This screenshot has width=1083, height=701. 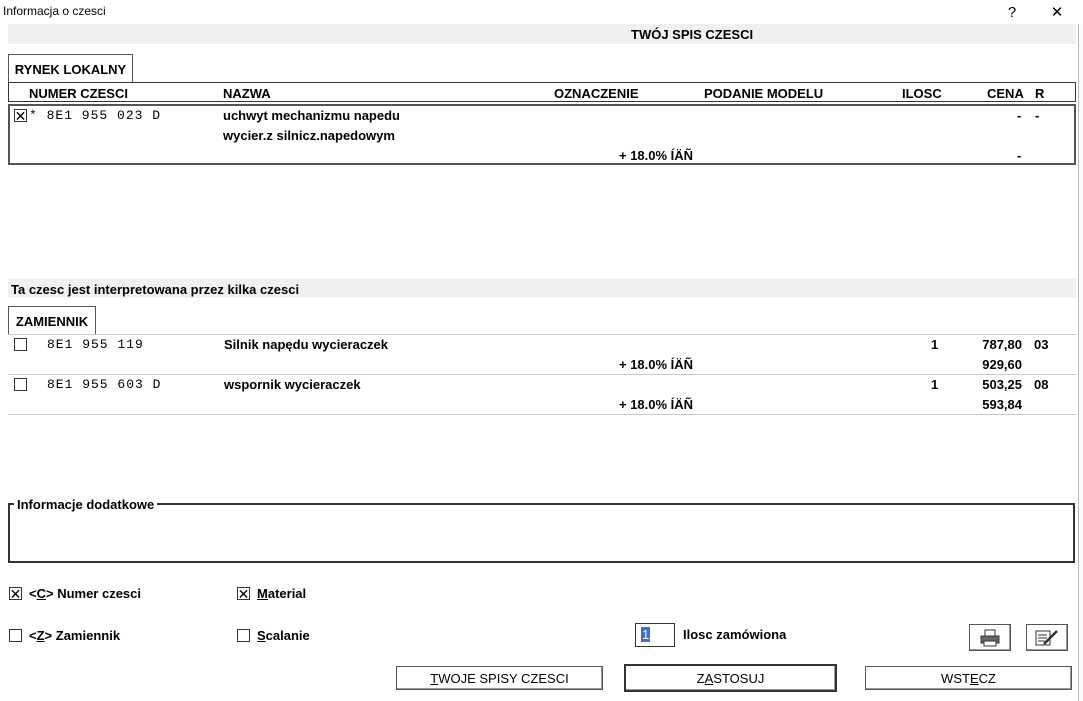 What do you see at coordinates (41, 593) in the screenshot?
I see `option-hotkey: C` at bounding box center [41, 593].